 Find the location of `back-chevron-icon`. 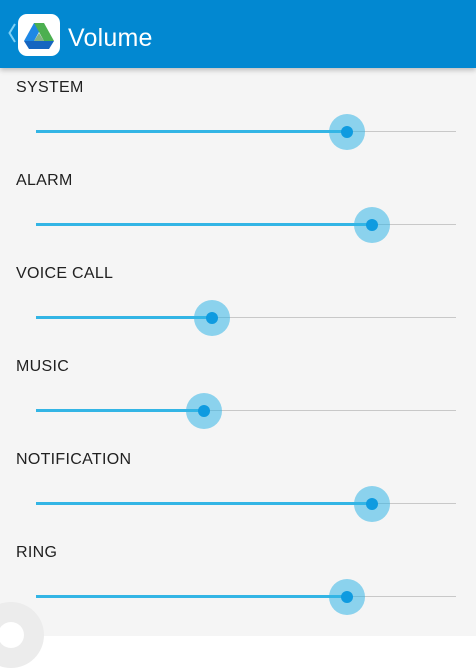

back-chevron-icon is located at coordinates (12, 33).